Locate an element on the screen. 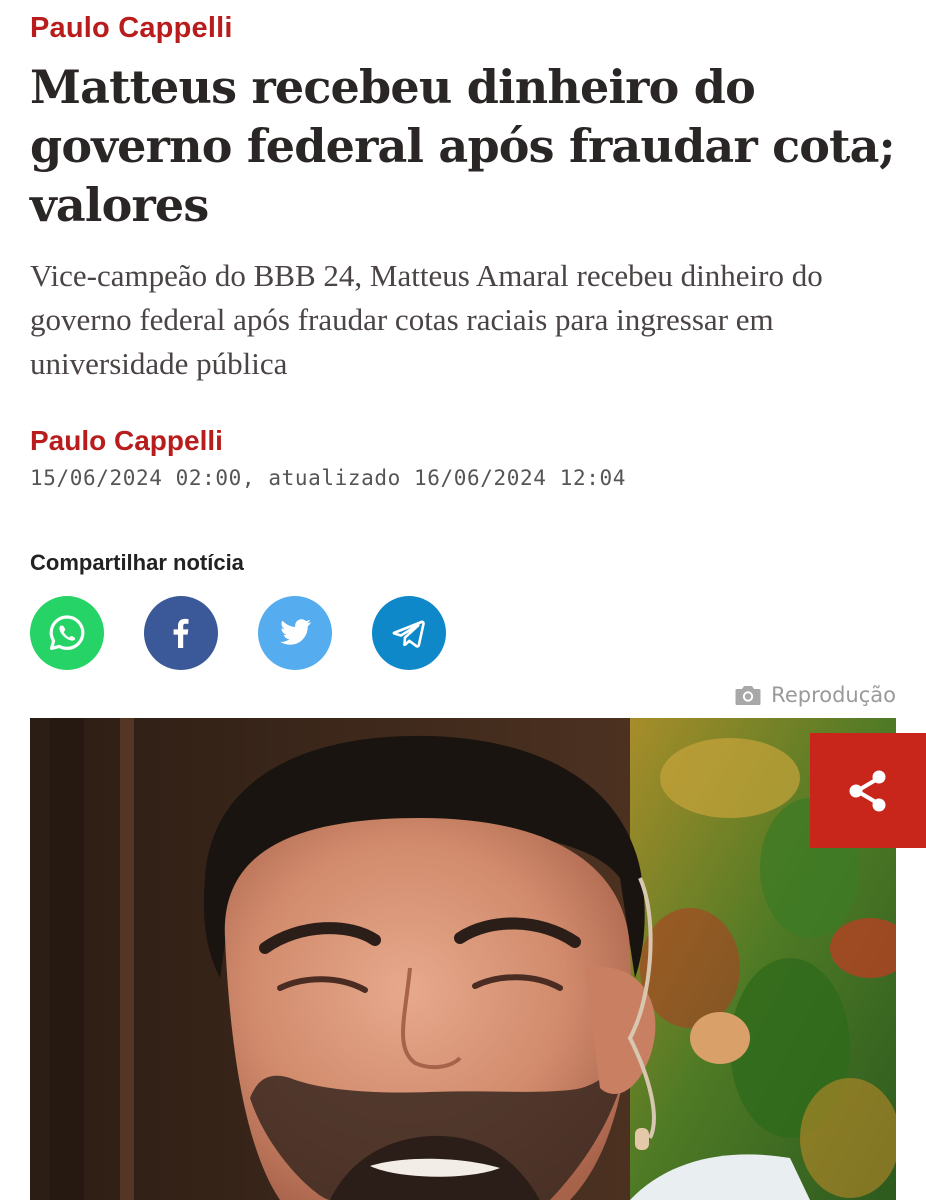 This screenshot has height=1200, width=926. facebook-share-button is located at coordinates (181, 633).